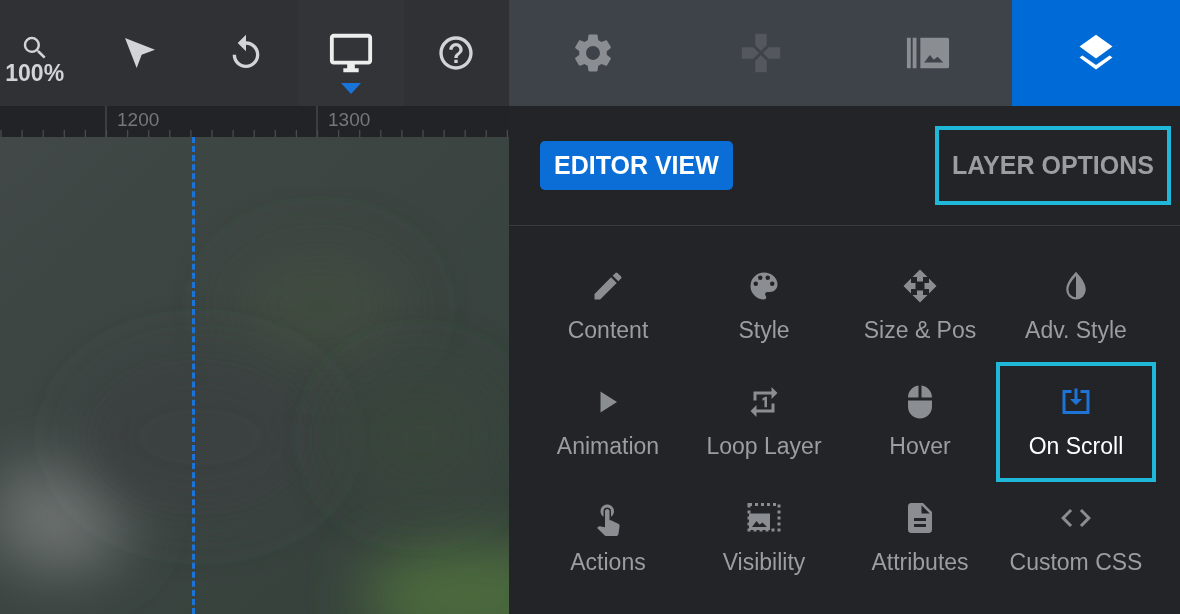 The width and height of the screenshot is (1180, 614). What do you see at coordinates (764, 422) in the screenshot?
I see `option-button: Loop Layer` at bounding box center [764, 422].